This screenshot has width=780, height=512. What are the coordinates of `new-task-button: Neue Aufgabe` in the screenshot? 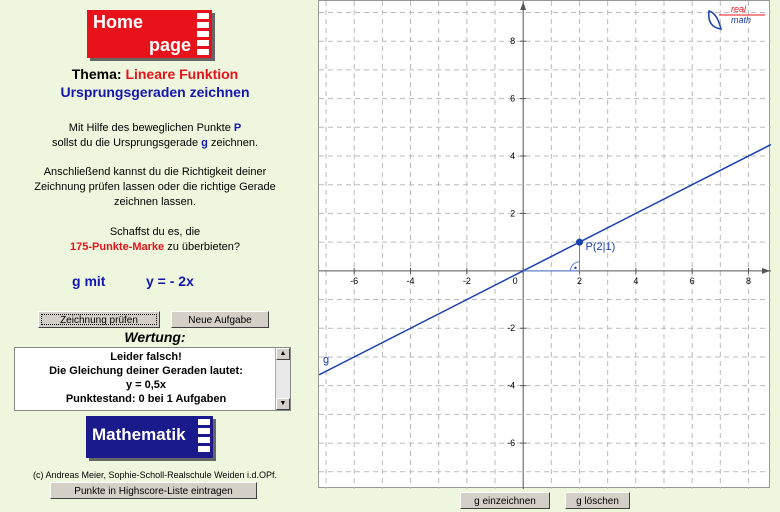 It's located at (220, 319).